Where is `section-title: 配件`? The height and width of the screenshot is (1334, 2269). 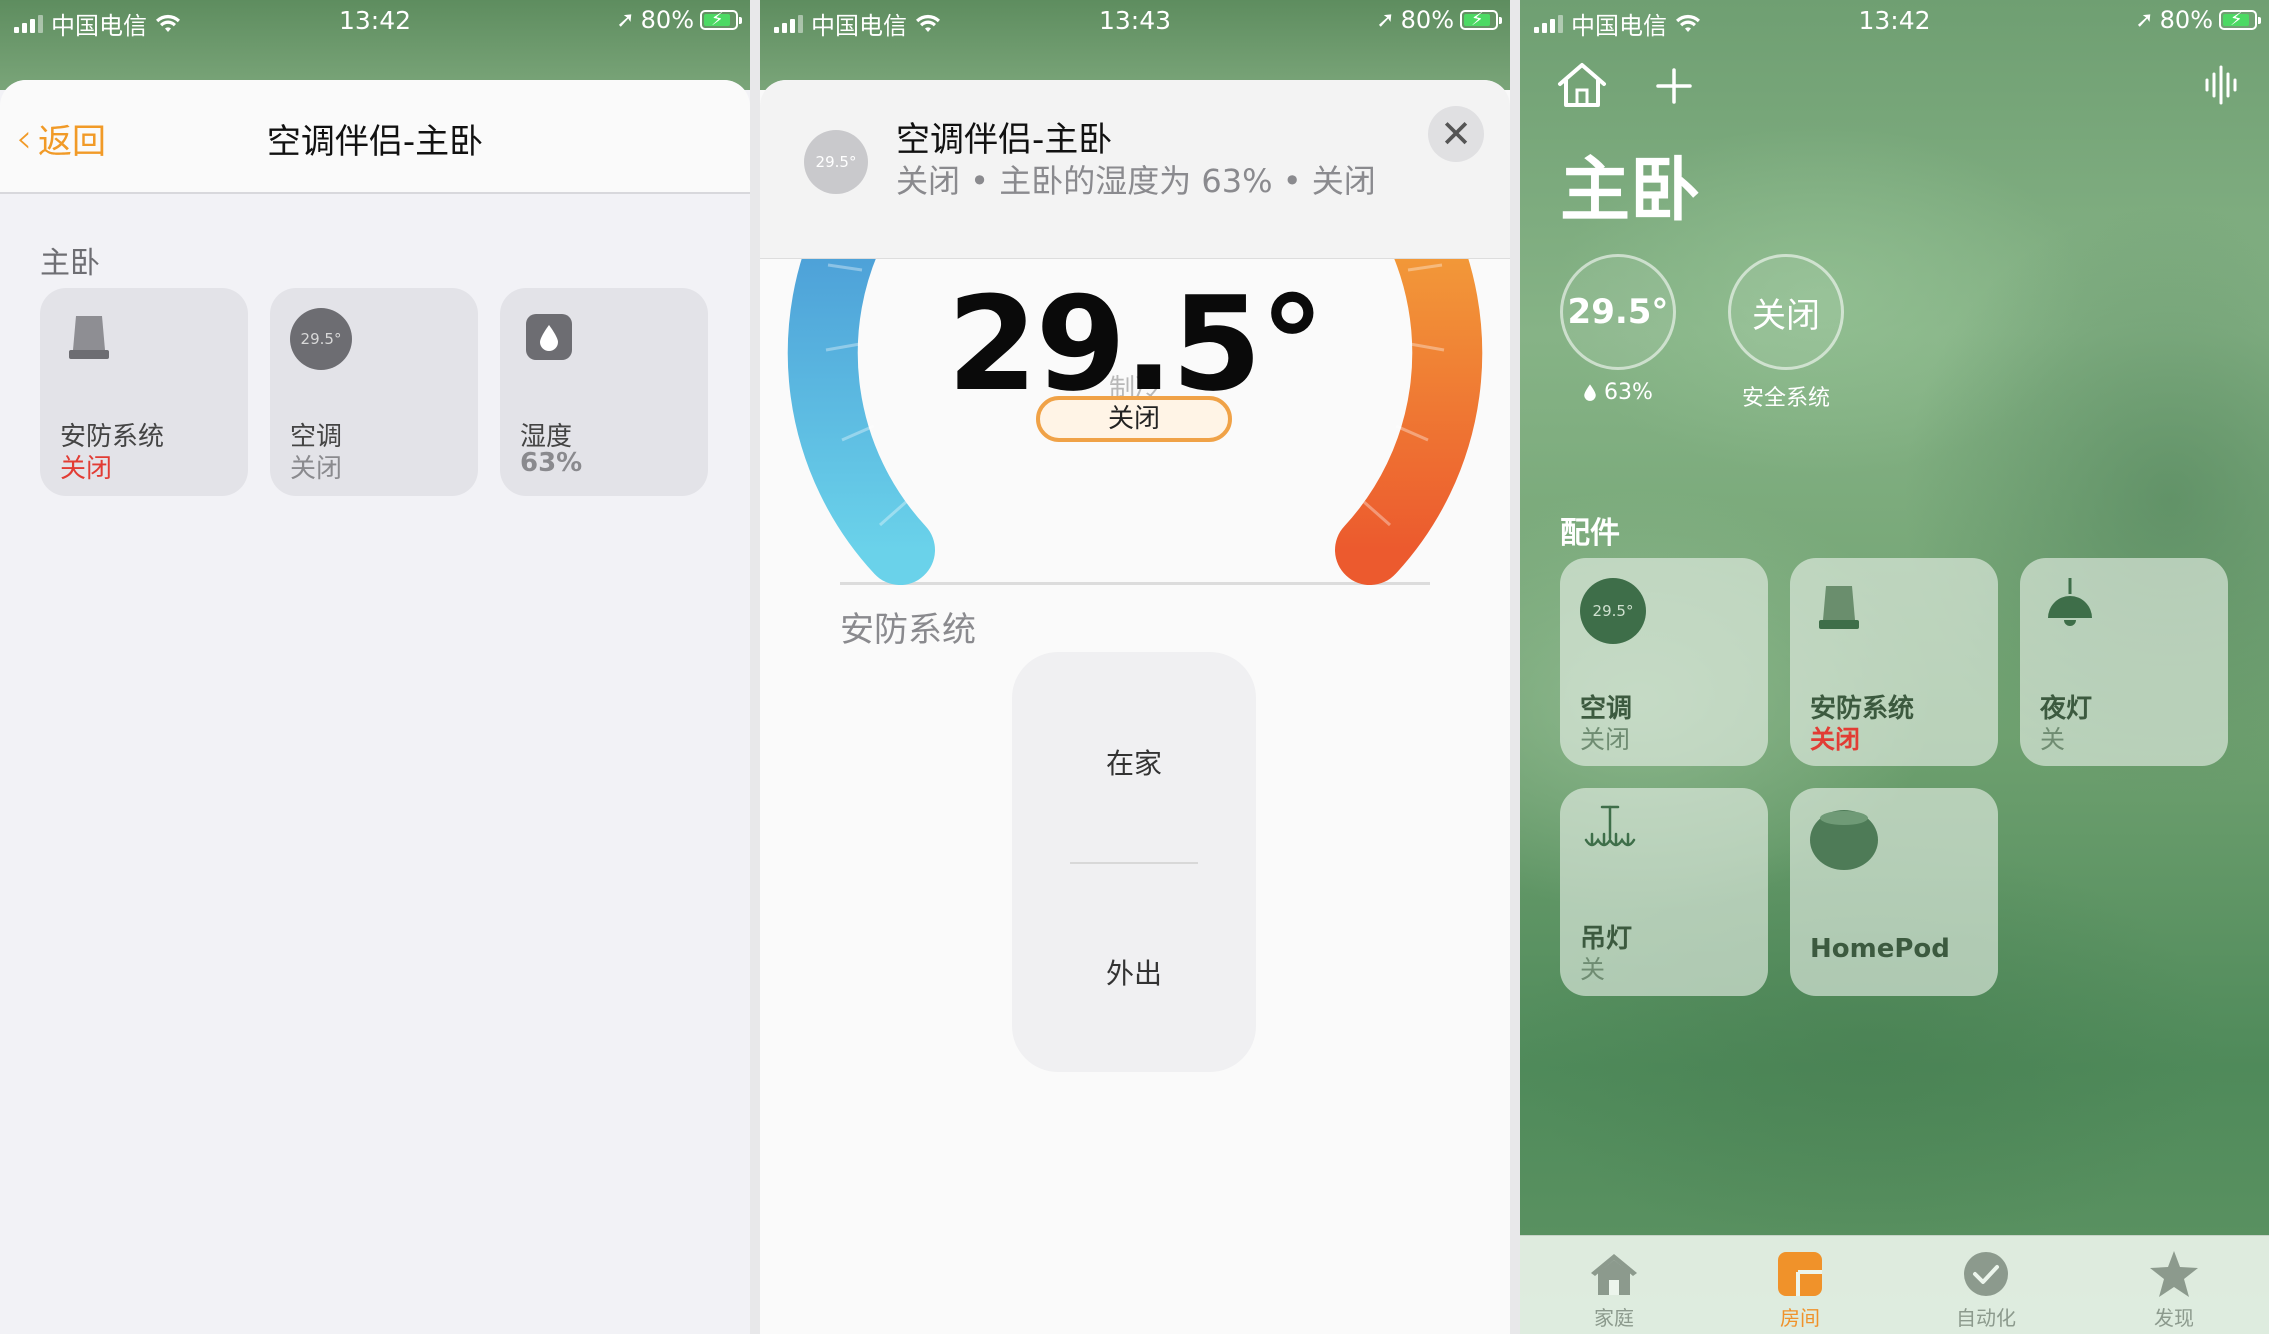 section-title: 配件 is located at coordinates (1590, 533).